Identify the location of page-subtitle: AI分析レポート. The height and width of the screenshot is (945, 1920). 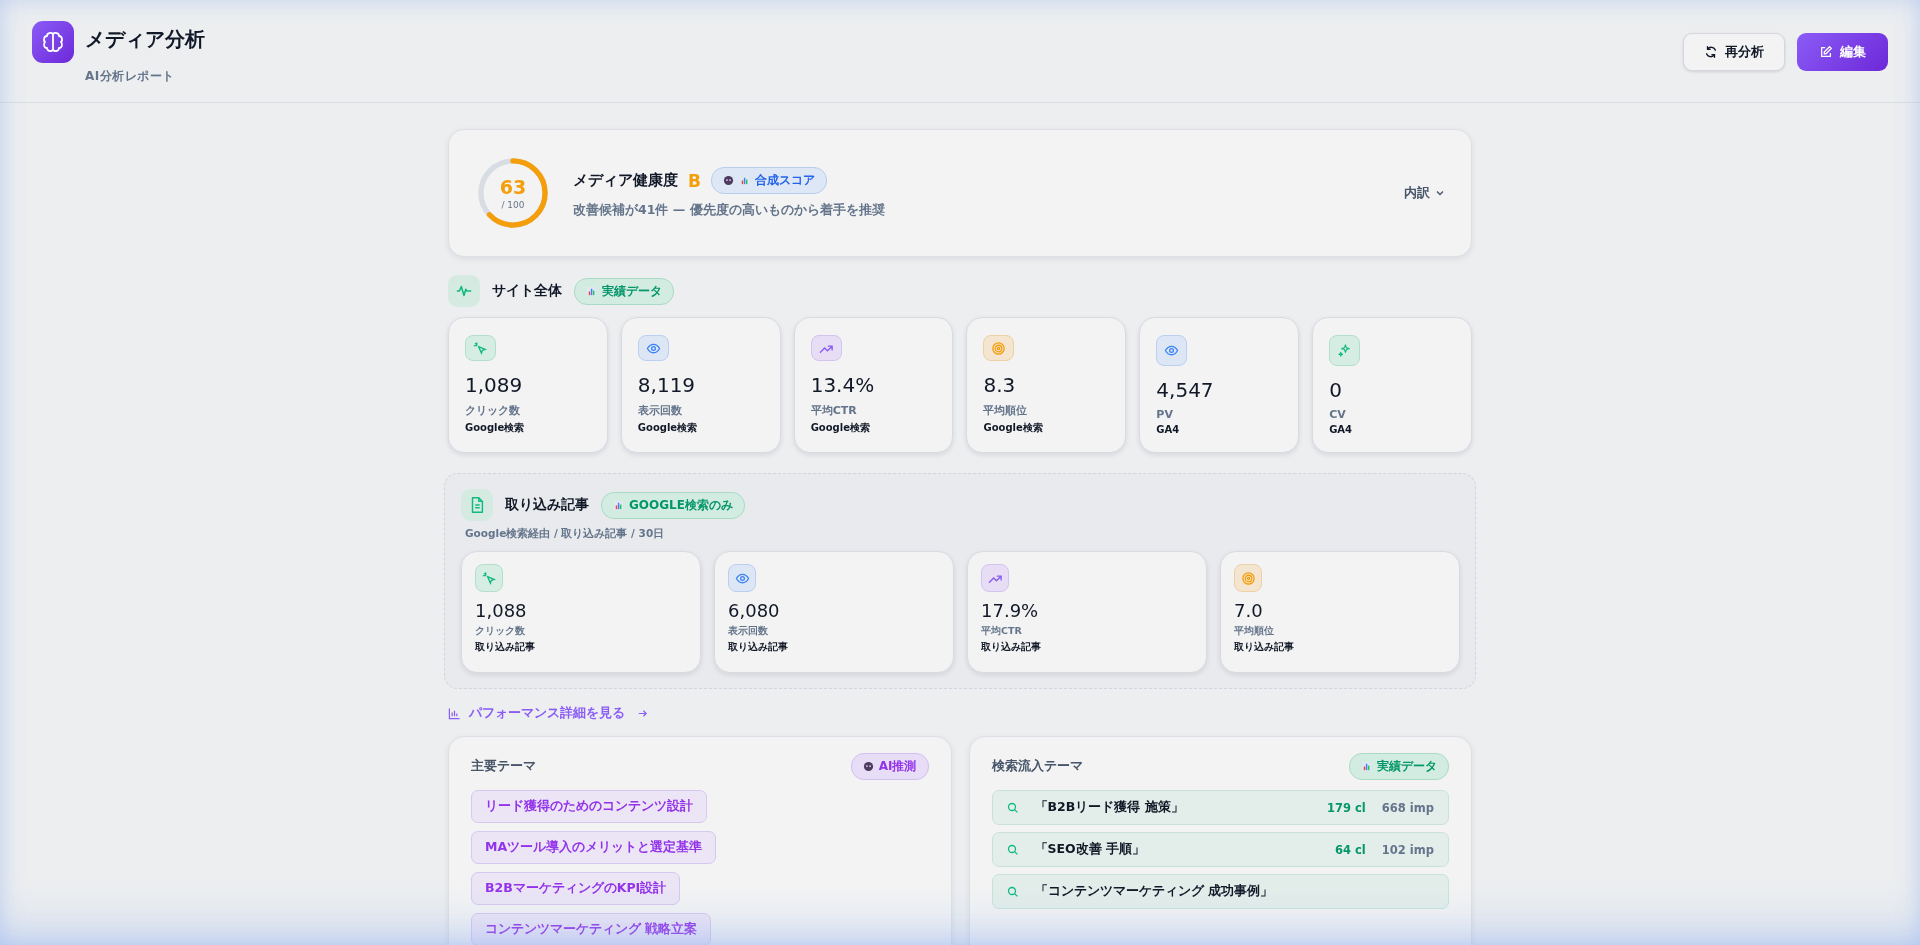
(130, 76).